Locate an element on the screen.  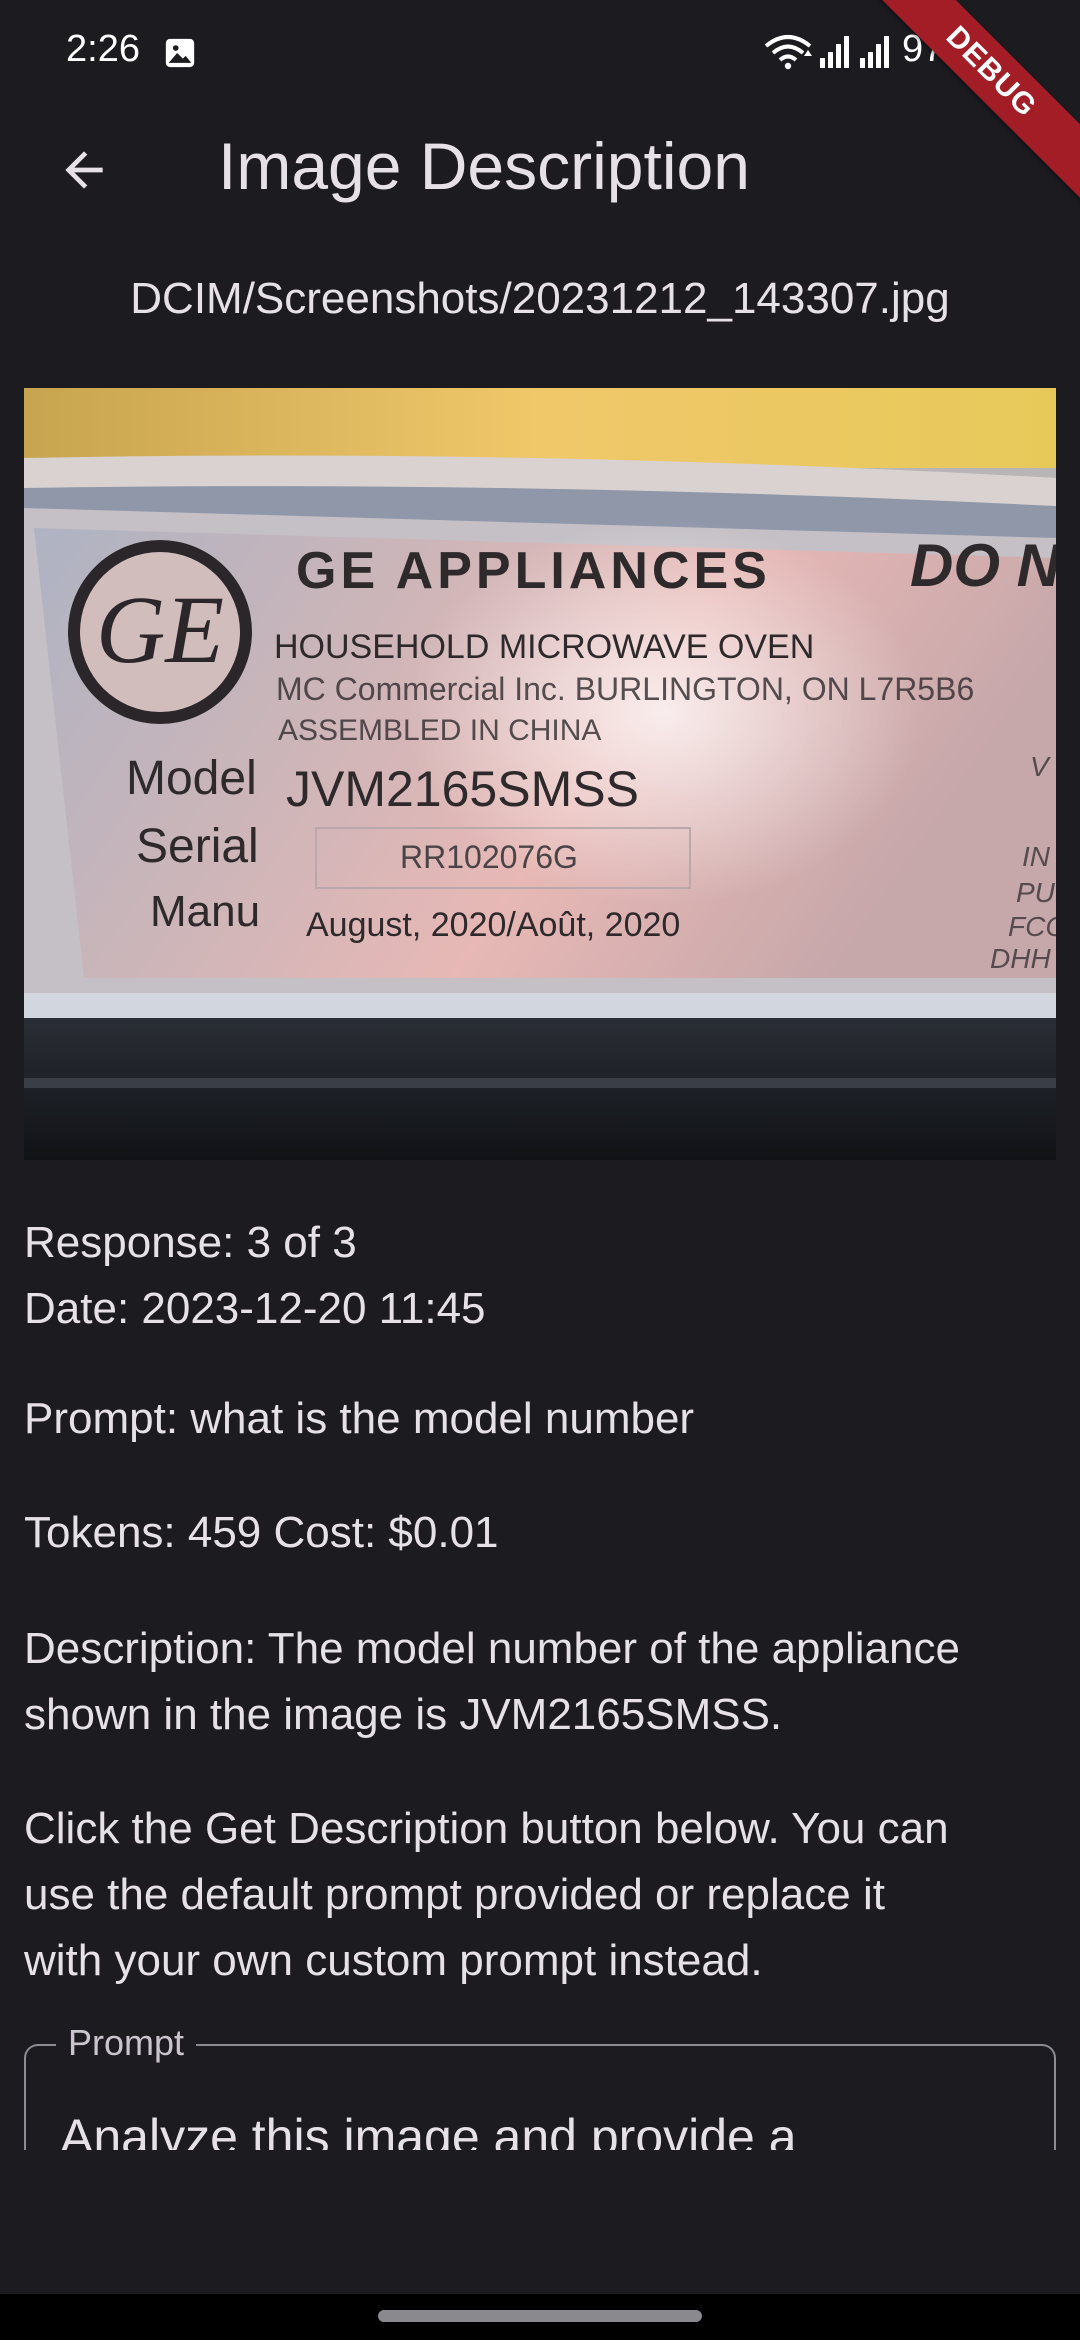
response-count: Response: 3 of 3 is located at coordinates (190, 1242).